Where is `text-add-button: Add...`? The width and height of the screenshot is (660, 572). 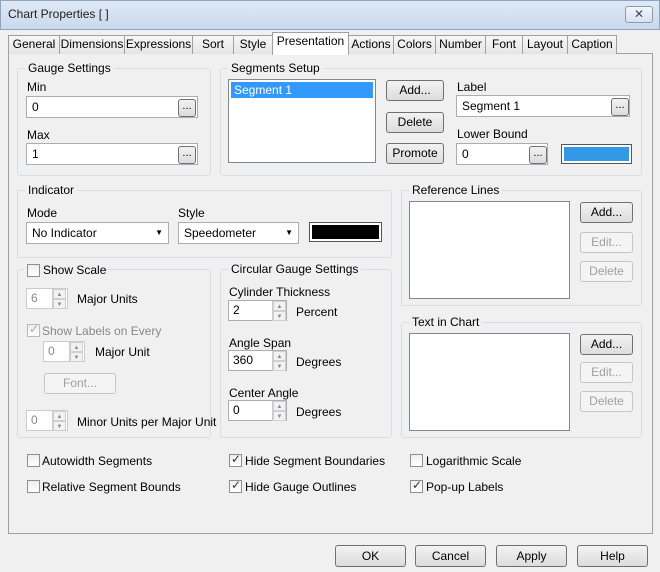 text-add-button: Add... is located at coordinates (606, 344).